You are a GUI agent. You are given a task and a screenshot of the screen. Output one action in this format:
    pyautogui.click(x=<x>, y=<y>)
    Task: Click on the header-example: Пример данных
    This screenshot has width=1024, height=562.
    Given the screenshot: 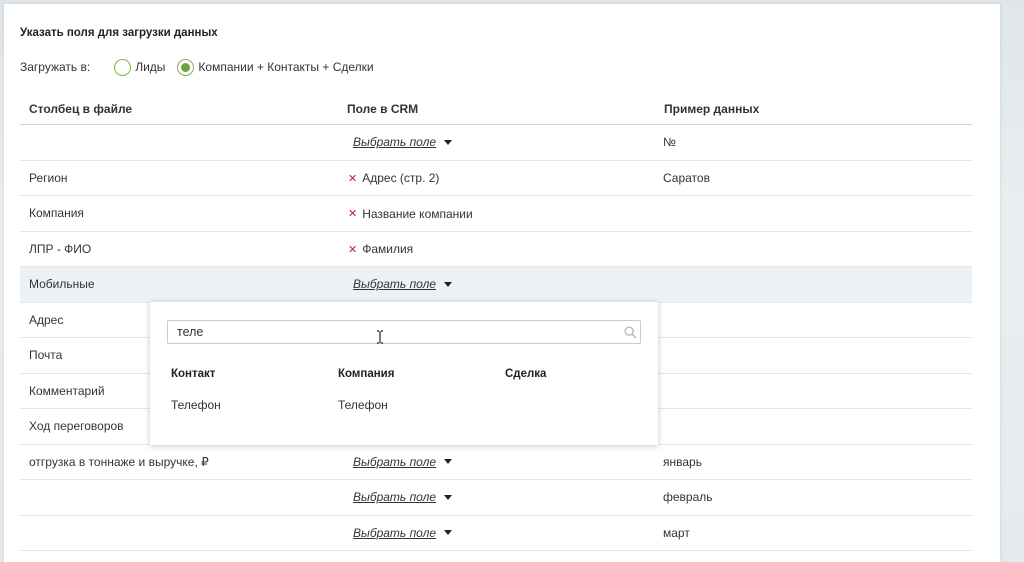 What is the action you would take?
    pyautogui.click(x=712, y=108)
    